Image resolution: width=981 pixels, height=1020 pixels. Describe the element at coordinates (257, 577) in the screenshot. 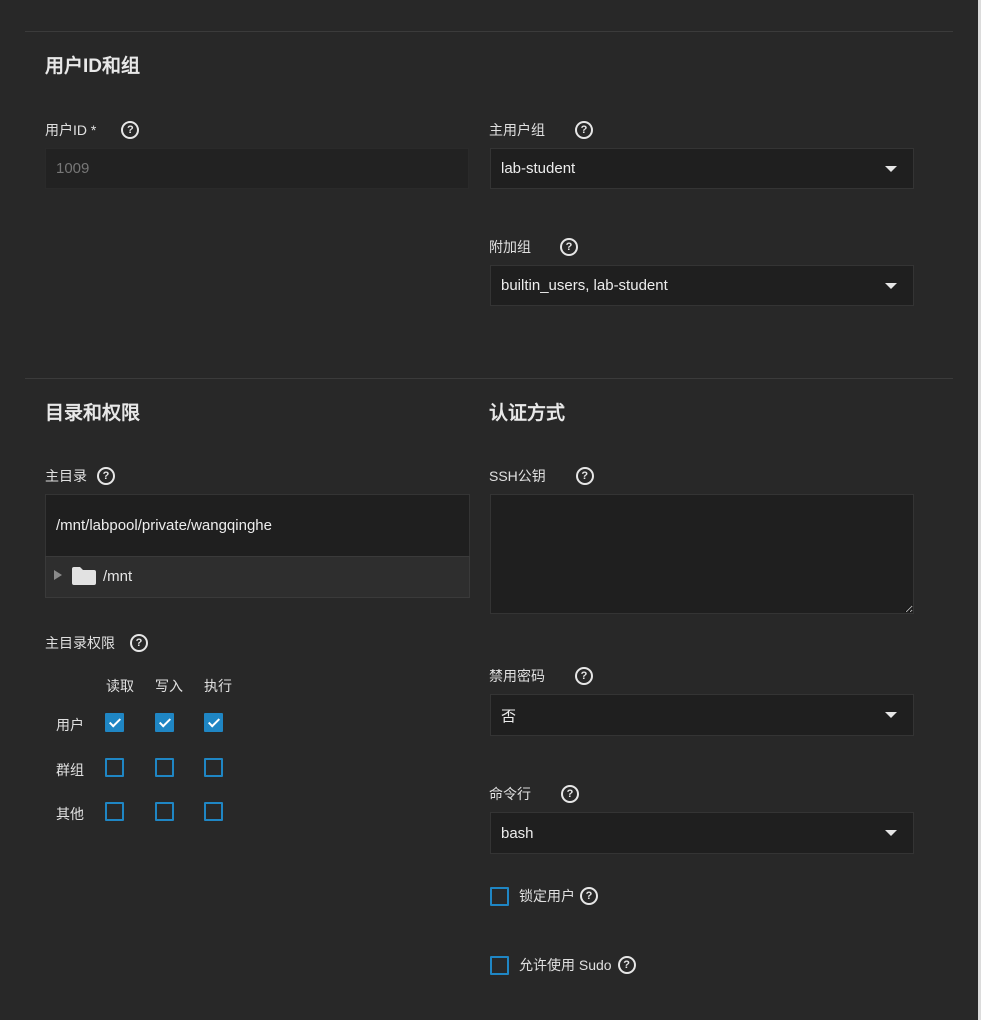

I see `home-dir-tree: /mnt` at that location.